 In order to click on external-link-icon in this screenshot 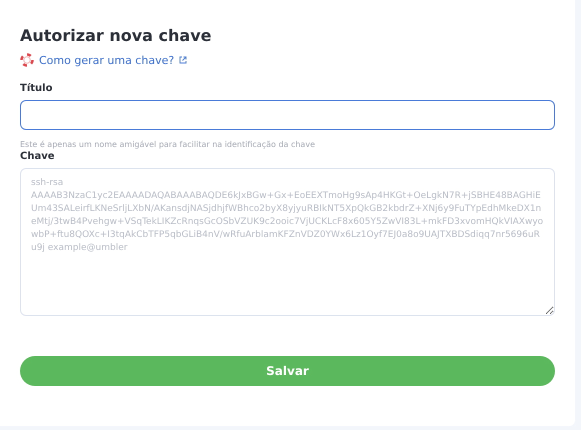, I will do `click(183, 60)`.